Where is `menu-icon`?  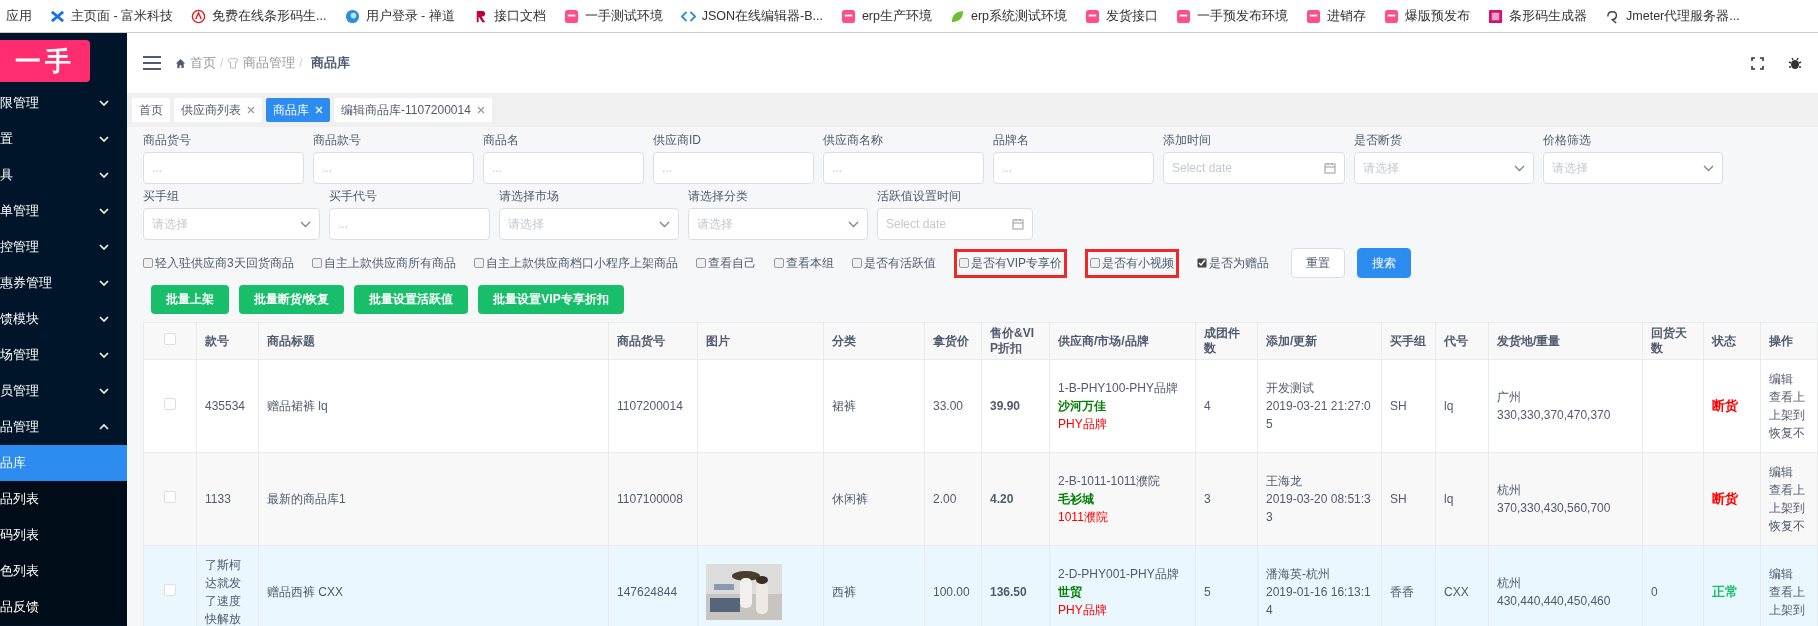
menu-icon is located at coordinates (152, 63).